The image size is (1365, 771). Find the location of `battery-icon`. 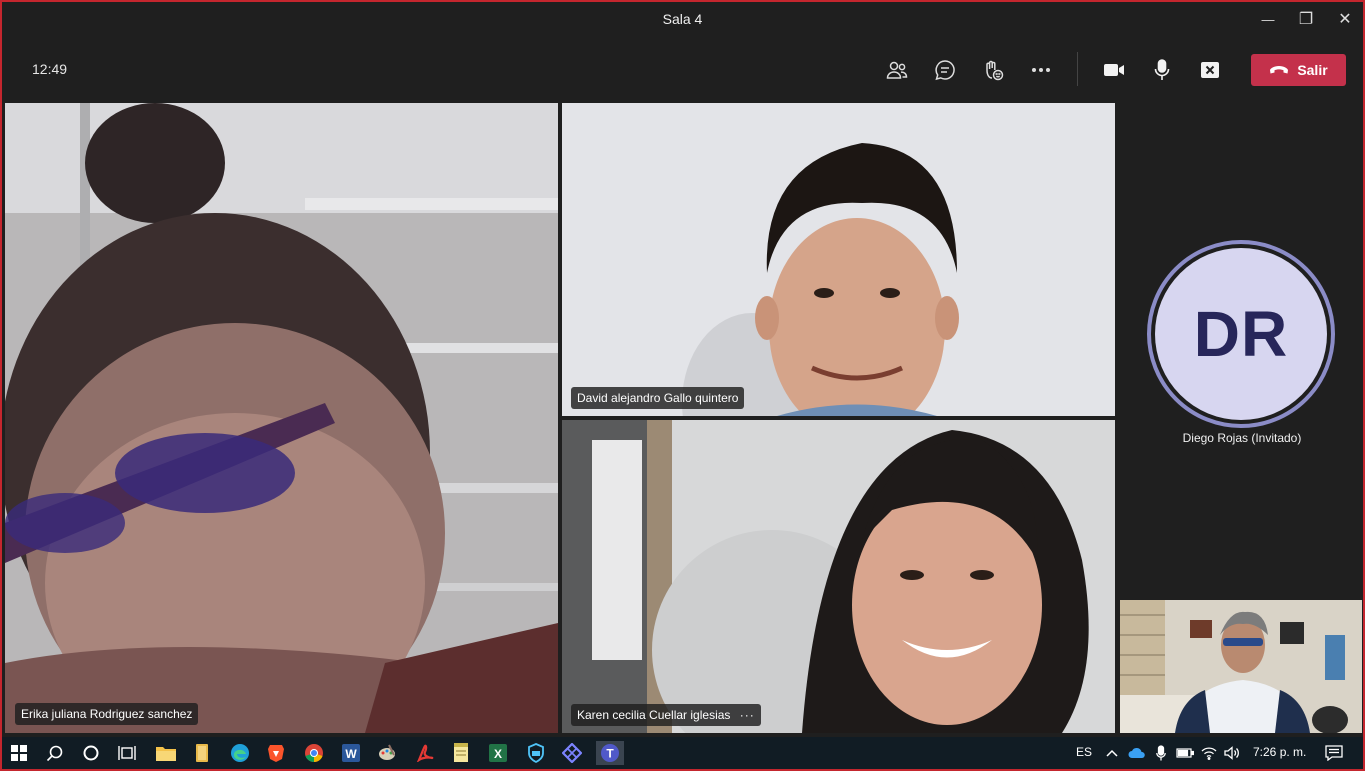

battery-icon is located at coordinates (1185, 753).